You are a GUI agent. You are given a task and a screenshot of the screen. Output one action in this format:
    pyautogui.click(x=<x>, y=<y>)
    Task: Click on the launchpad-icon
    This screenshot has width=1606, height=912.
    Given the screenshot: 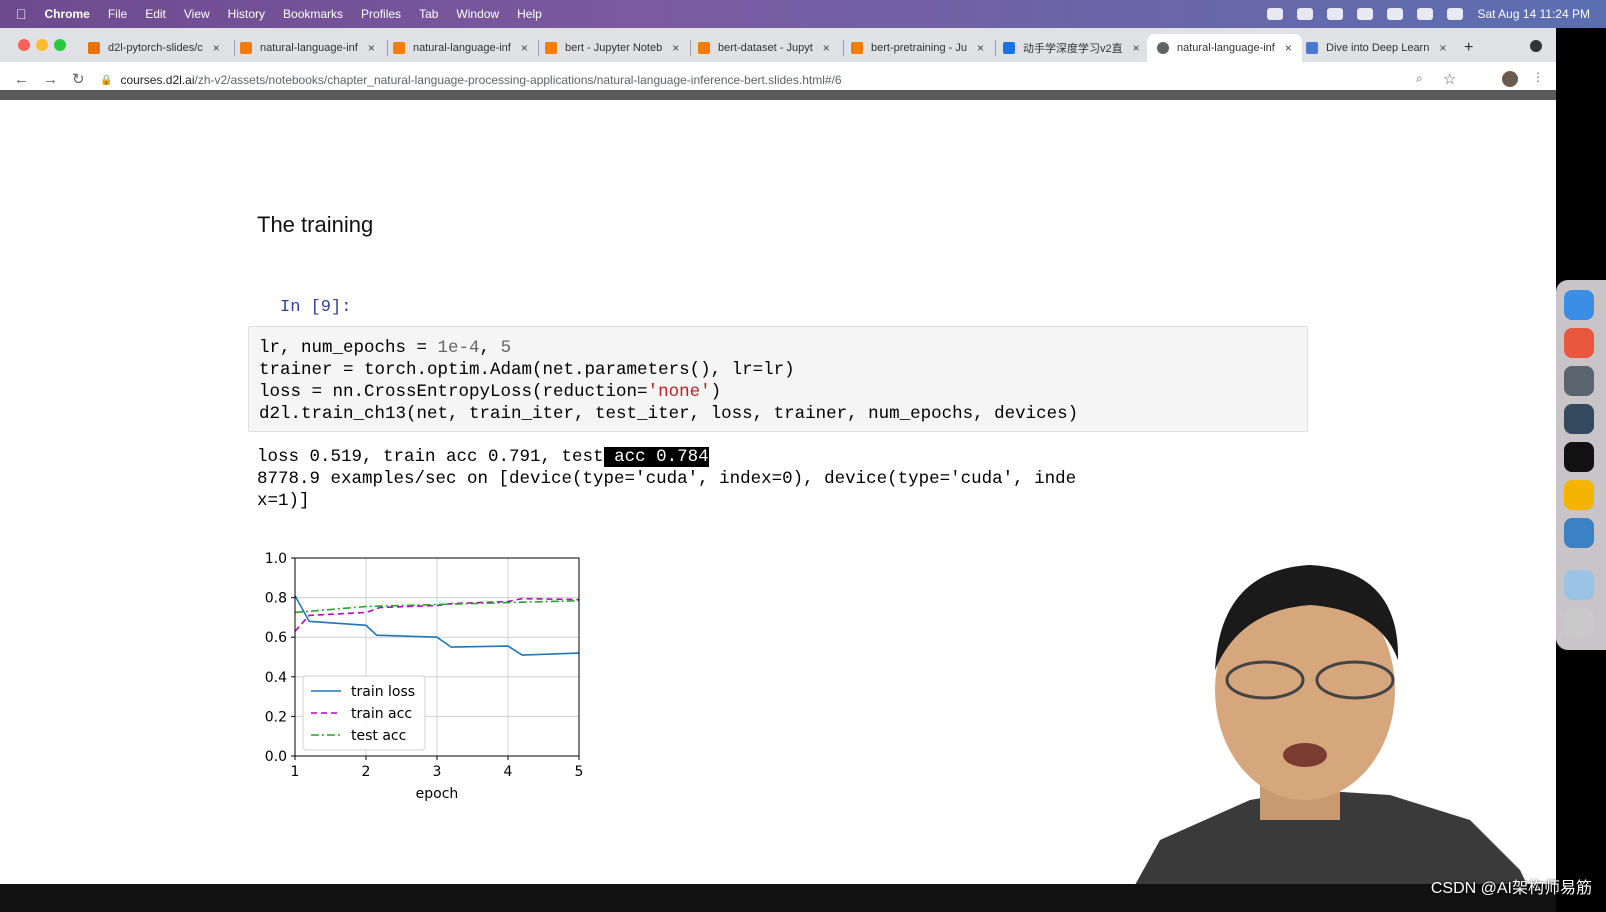 What is the action you would take?
    pyautogui.click(x=1579, y=343)
    